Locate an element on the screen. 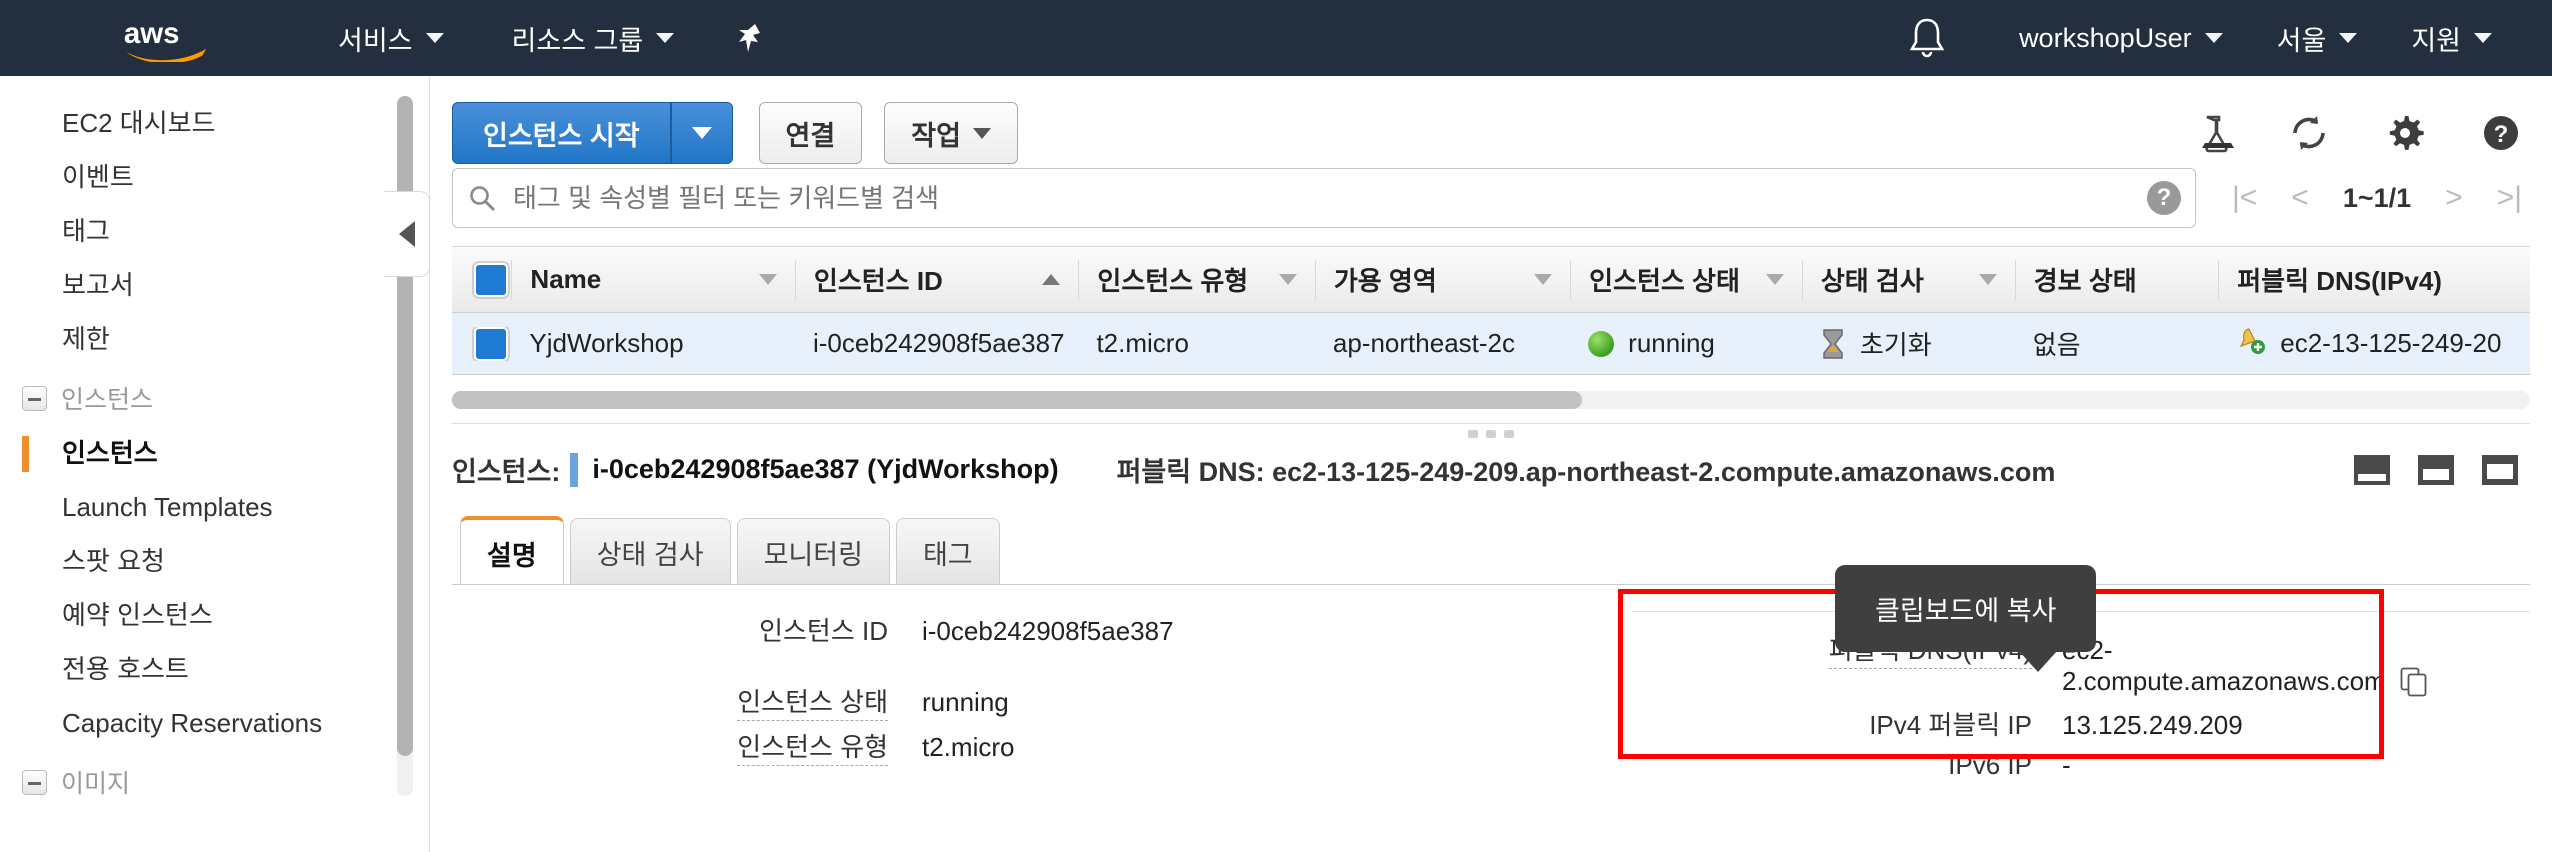 This screenshot has height=852, width=2552. cell-instance-type: t2.micro is located at coordinates (1142, 343).